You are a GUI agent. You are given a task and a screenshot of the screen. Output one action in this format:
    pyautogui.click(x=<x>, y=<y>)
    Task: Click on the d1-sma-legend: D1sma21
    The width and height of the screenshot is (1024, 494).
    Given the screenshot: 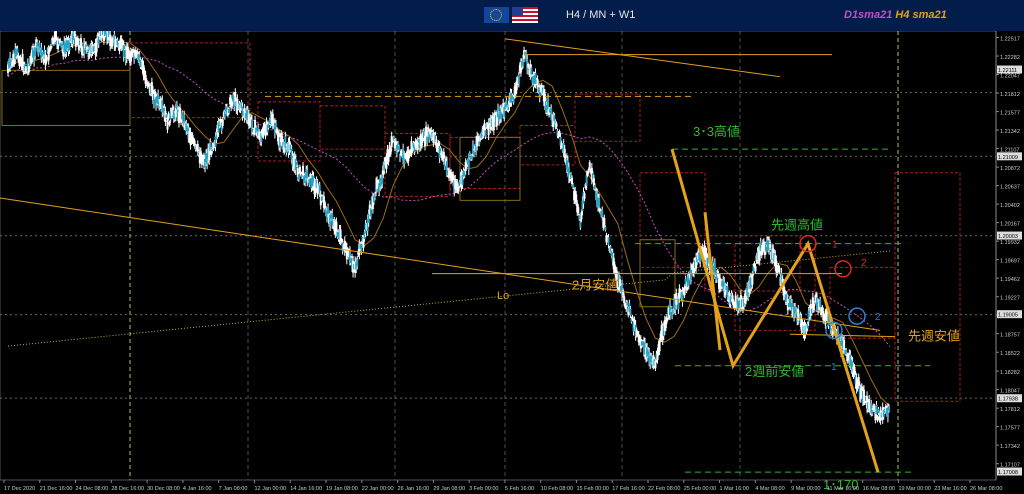 What is the action you would take?
    pyautogui.click(x=868, y=15)
    